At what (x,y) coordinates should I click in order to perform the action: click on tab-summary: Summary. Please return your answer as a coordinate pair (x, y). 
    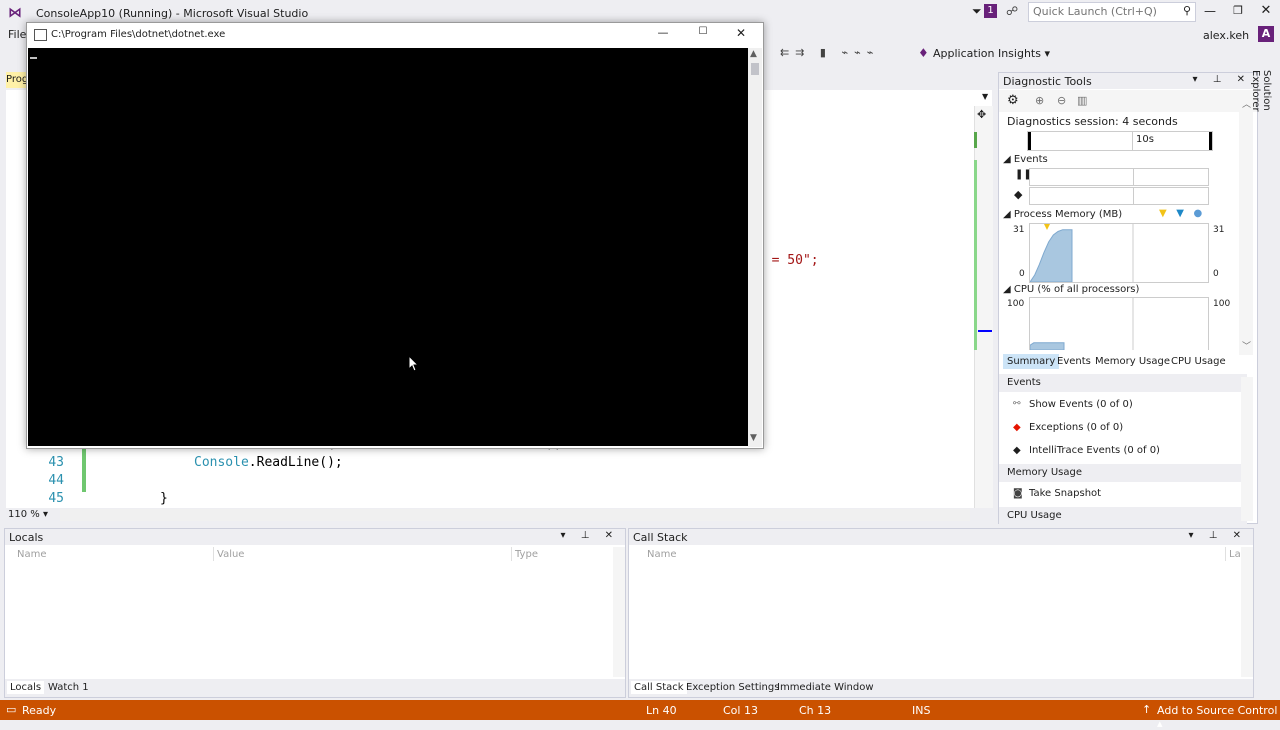
    Looking at the image, I should click on (1031, 361).